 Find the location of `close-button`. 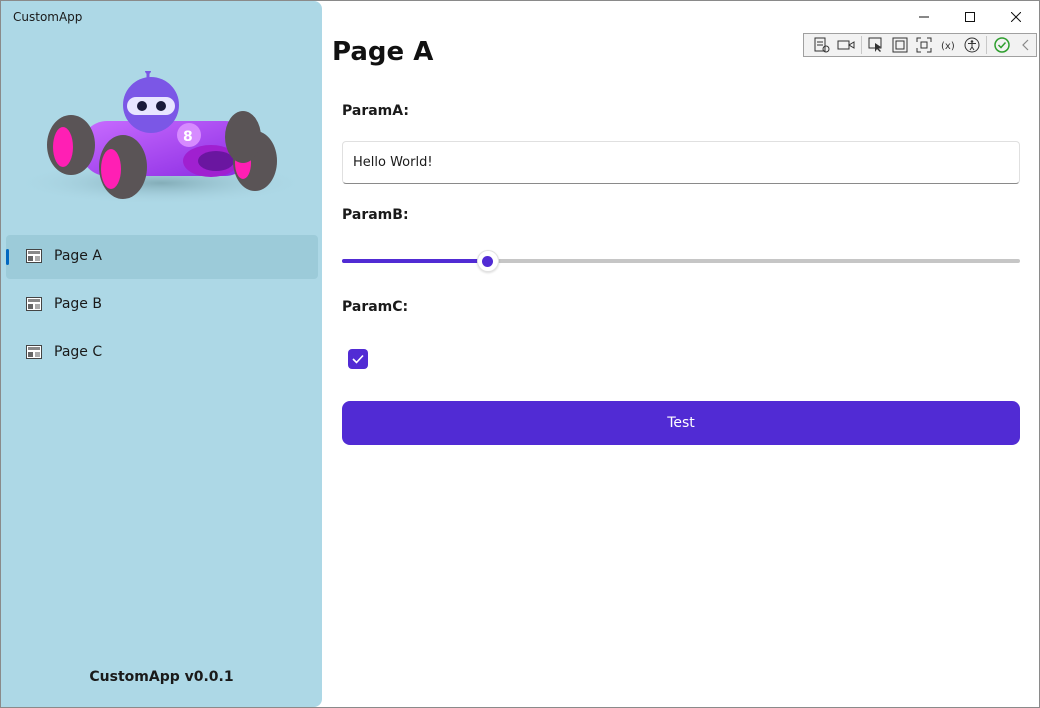

close-button is located at coordinates (1016, 17).